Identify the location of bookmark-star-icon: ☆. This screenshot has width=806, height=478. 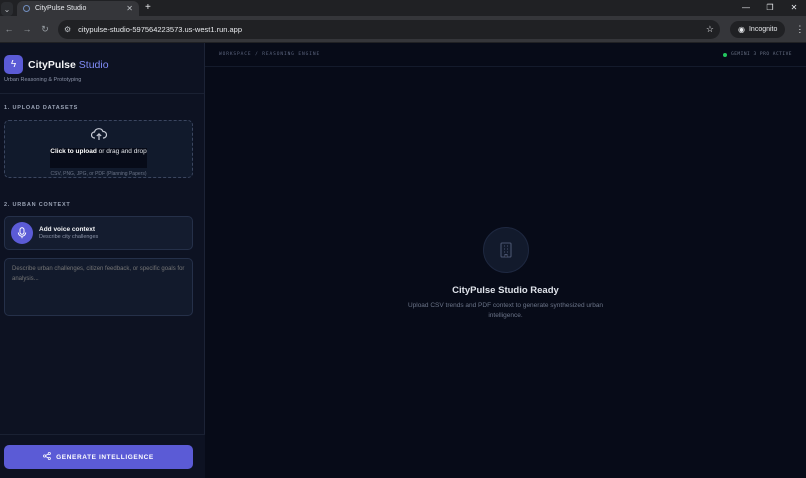
(710, 29).